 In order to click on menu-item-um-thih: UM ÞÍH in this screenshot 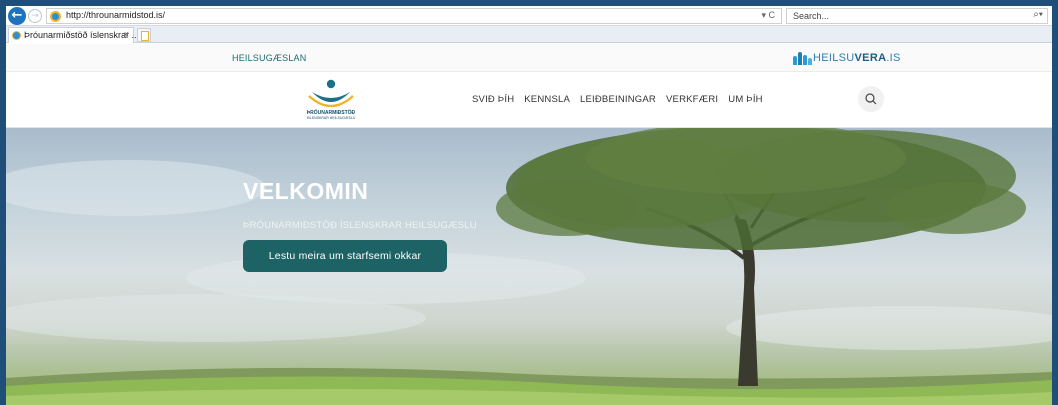, I will do `click(745, 99)`.